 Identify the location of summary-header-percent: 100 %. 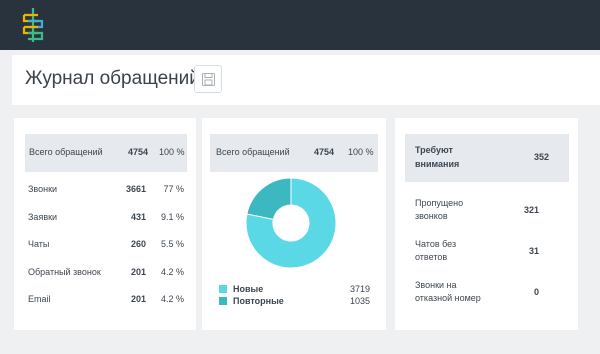
(172, 152).